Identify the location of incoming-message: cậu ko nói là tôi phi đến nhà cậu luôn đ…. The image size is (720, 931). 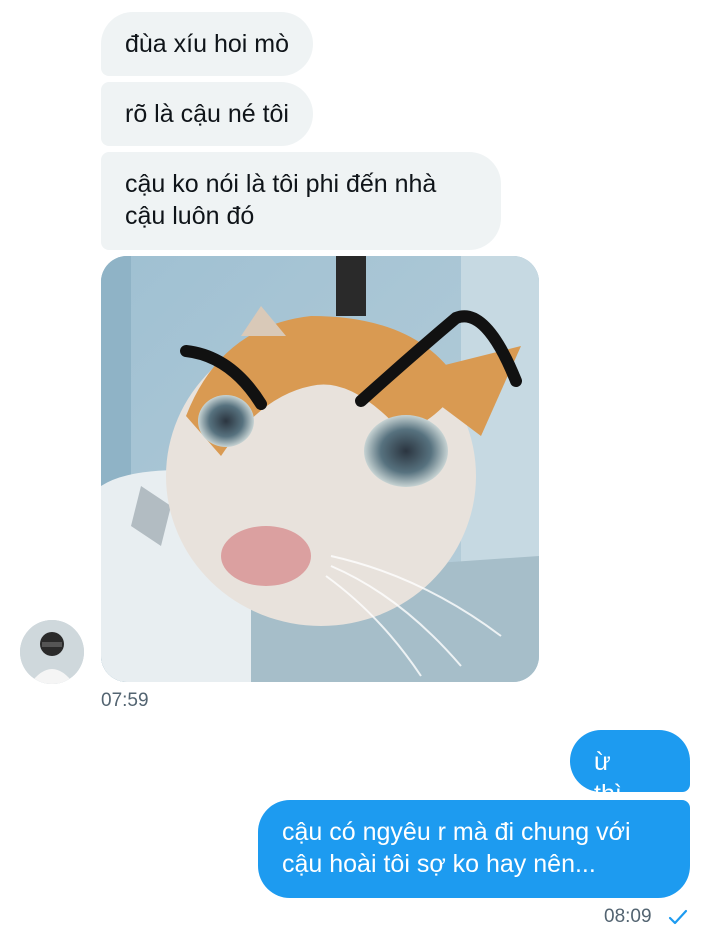
(301, 201).